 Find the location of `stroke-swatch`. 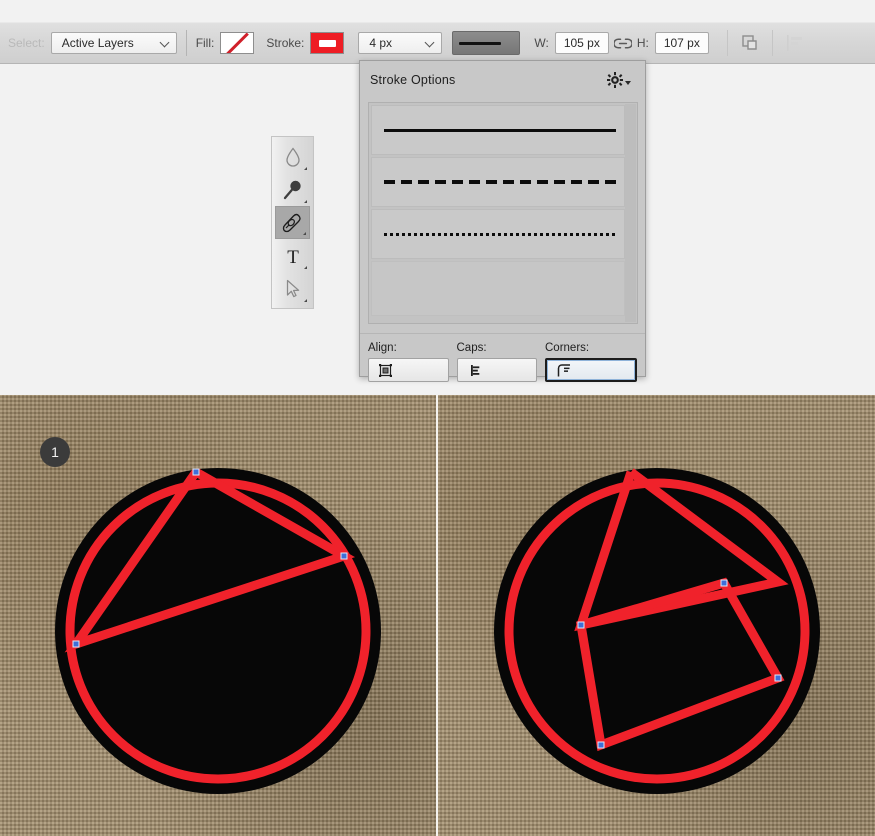

stroke-swatch is located at coordinates (327, 43).